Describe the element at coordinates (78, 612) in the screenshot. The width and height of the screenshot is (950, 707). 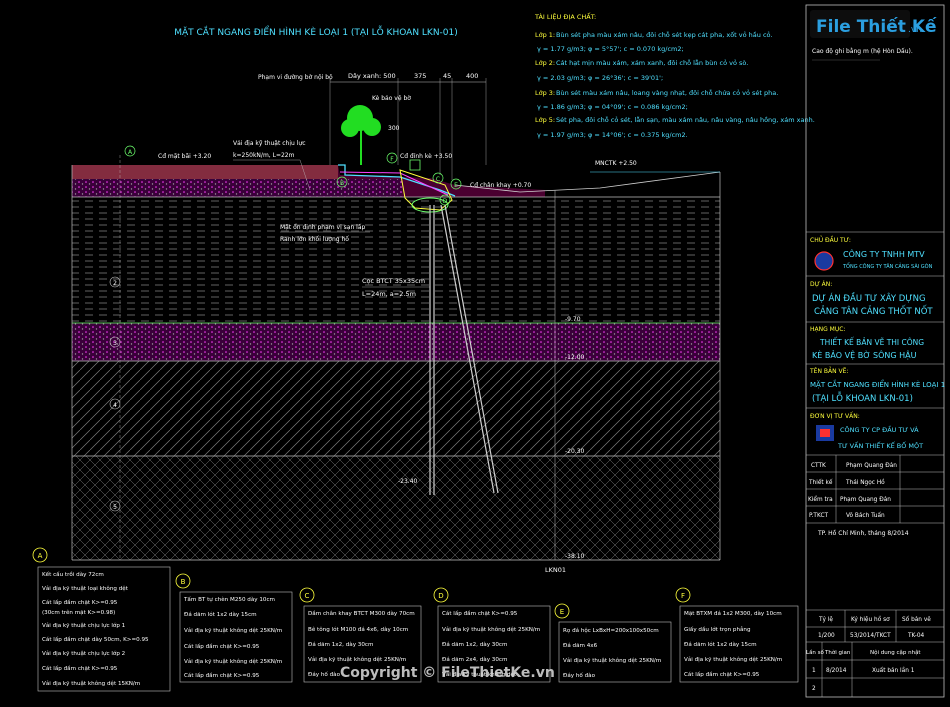
I see `callout-a-line3: (30cm trên mặt K>=0.98)` at that location.